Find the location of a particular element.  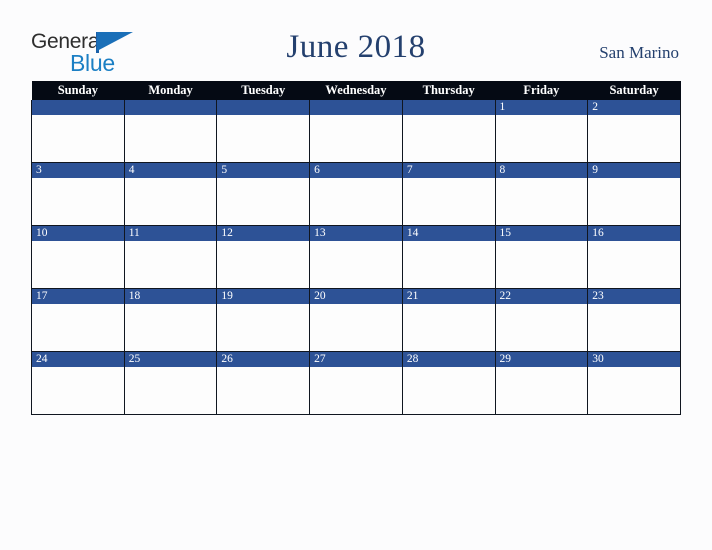

day-cell: 9 is located at coordinates (634, 194).